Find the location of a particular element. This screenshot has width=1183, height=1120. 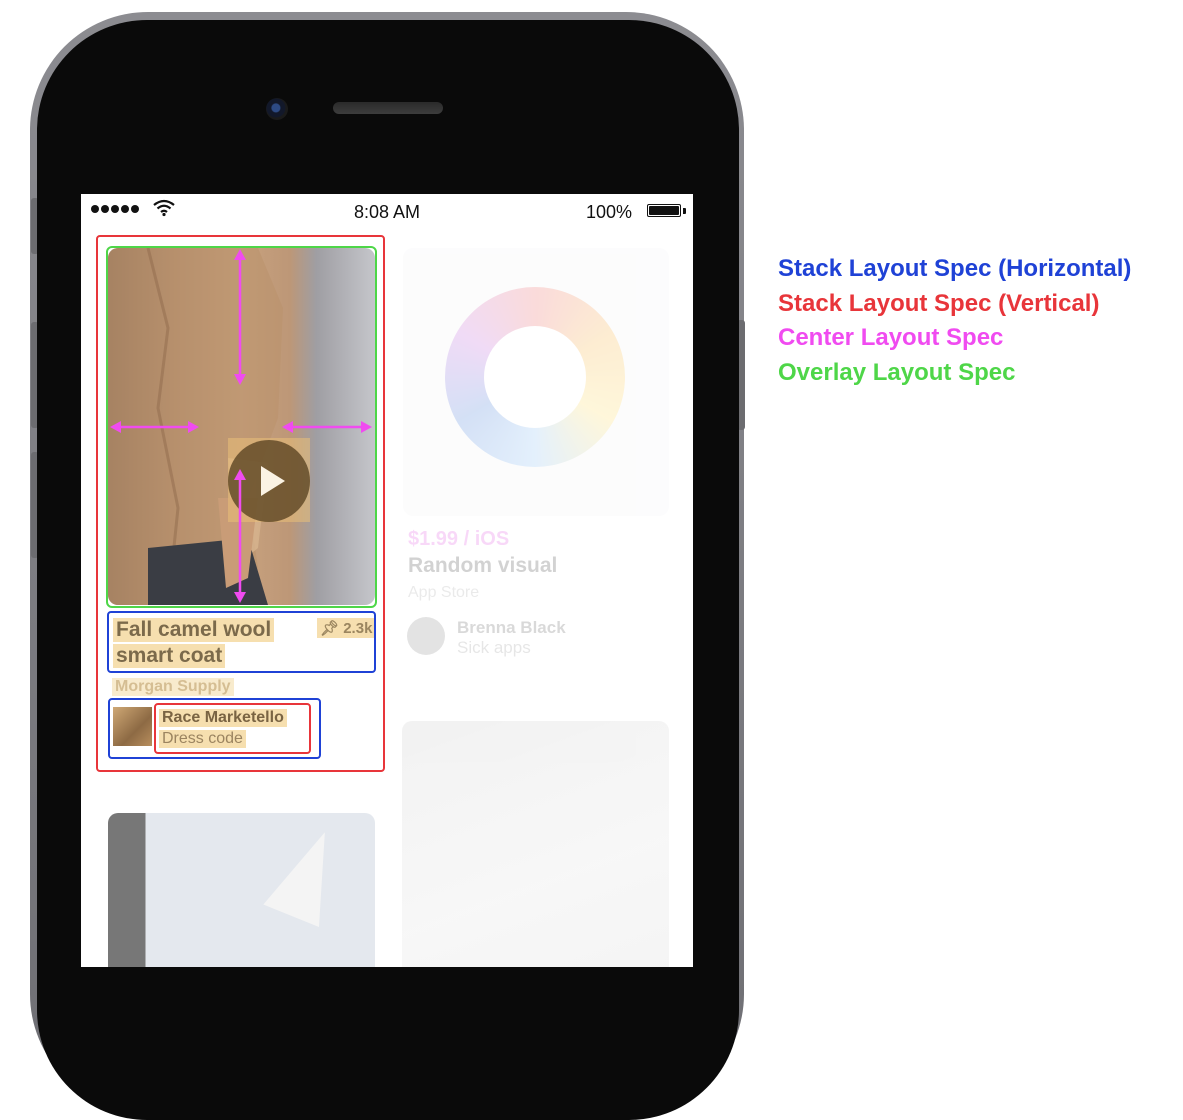

center-spec-arrows is located at coordinates (241, 426).